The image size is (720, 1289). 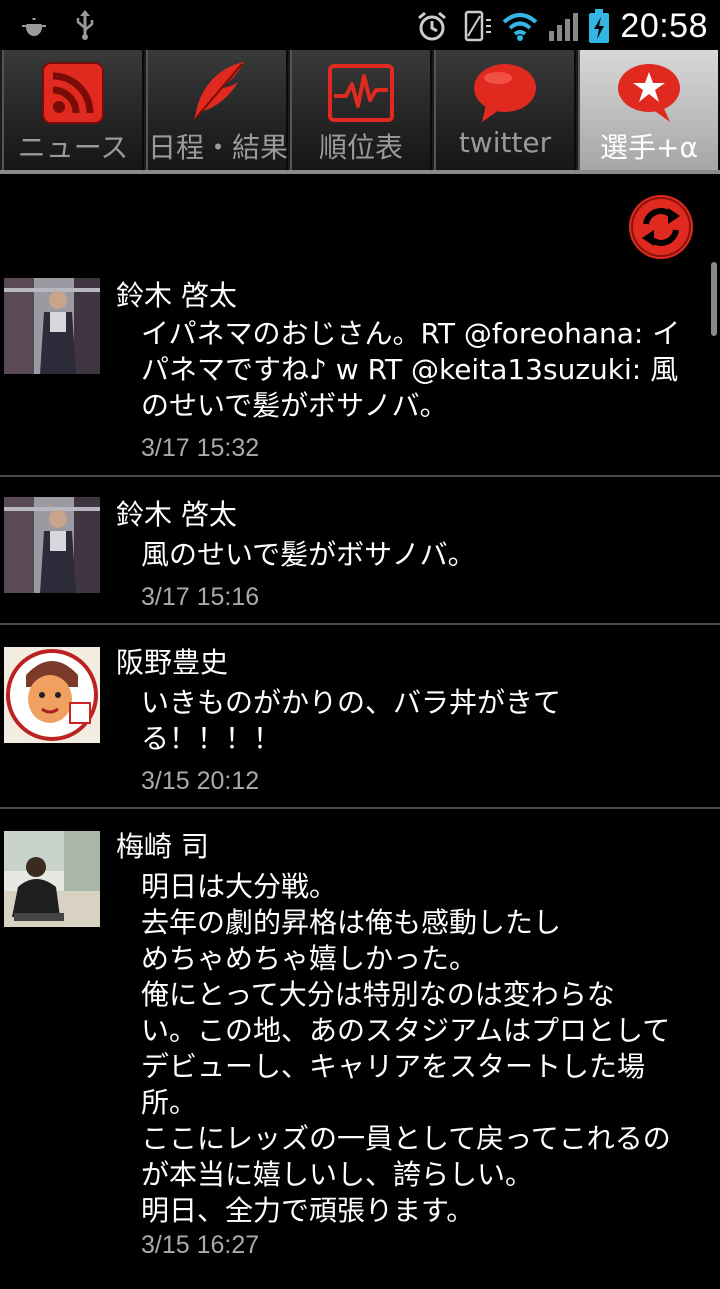 I want to click on tab-twitter: twitter, so click(x=505, y=110).